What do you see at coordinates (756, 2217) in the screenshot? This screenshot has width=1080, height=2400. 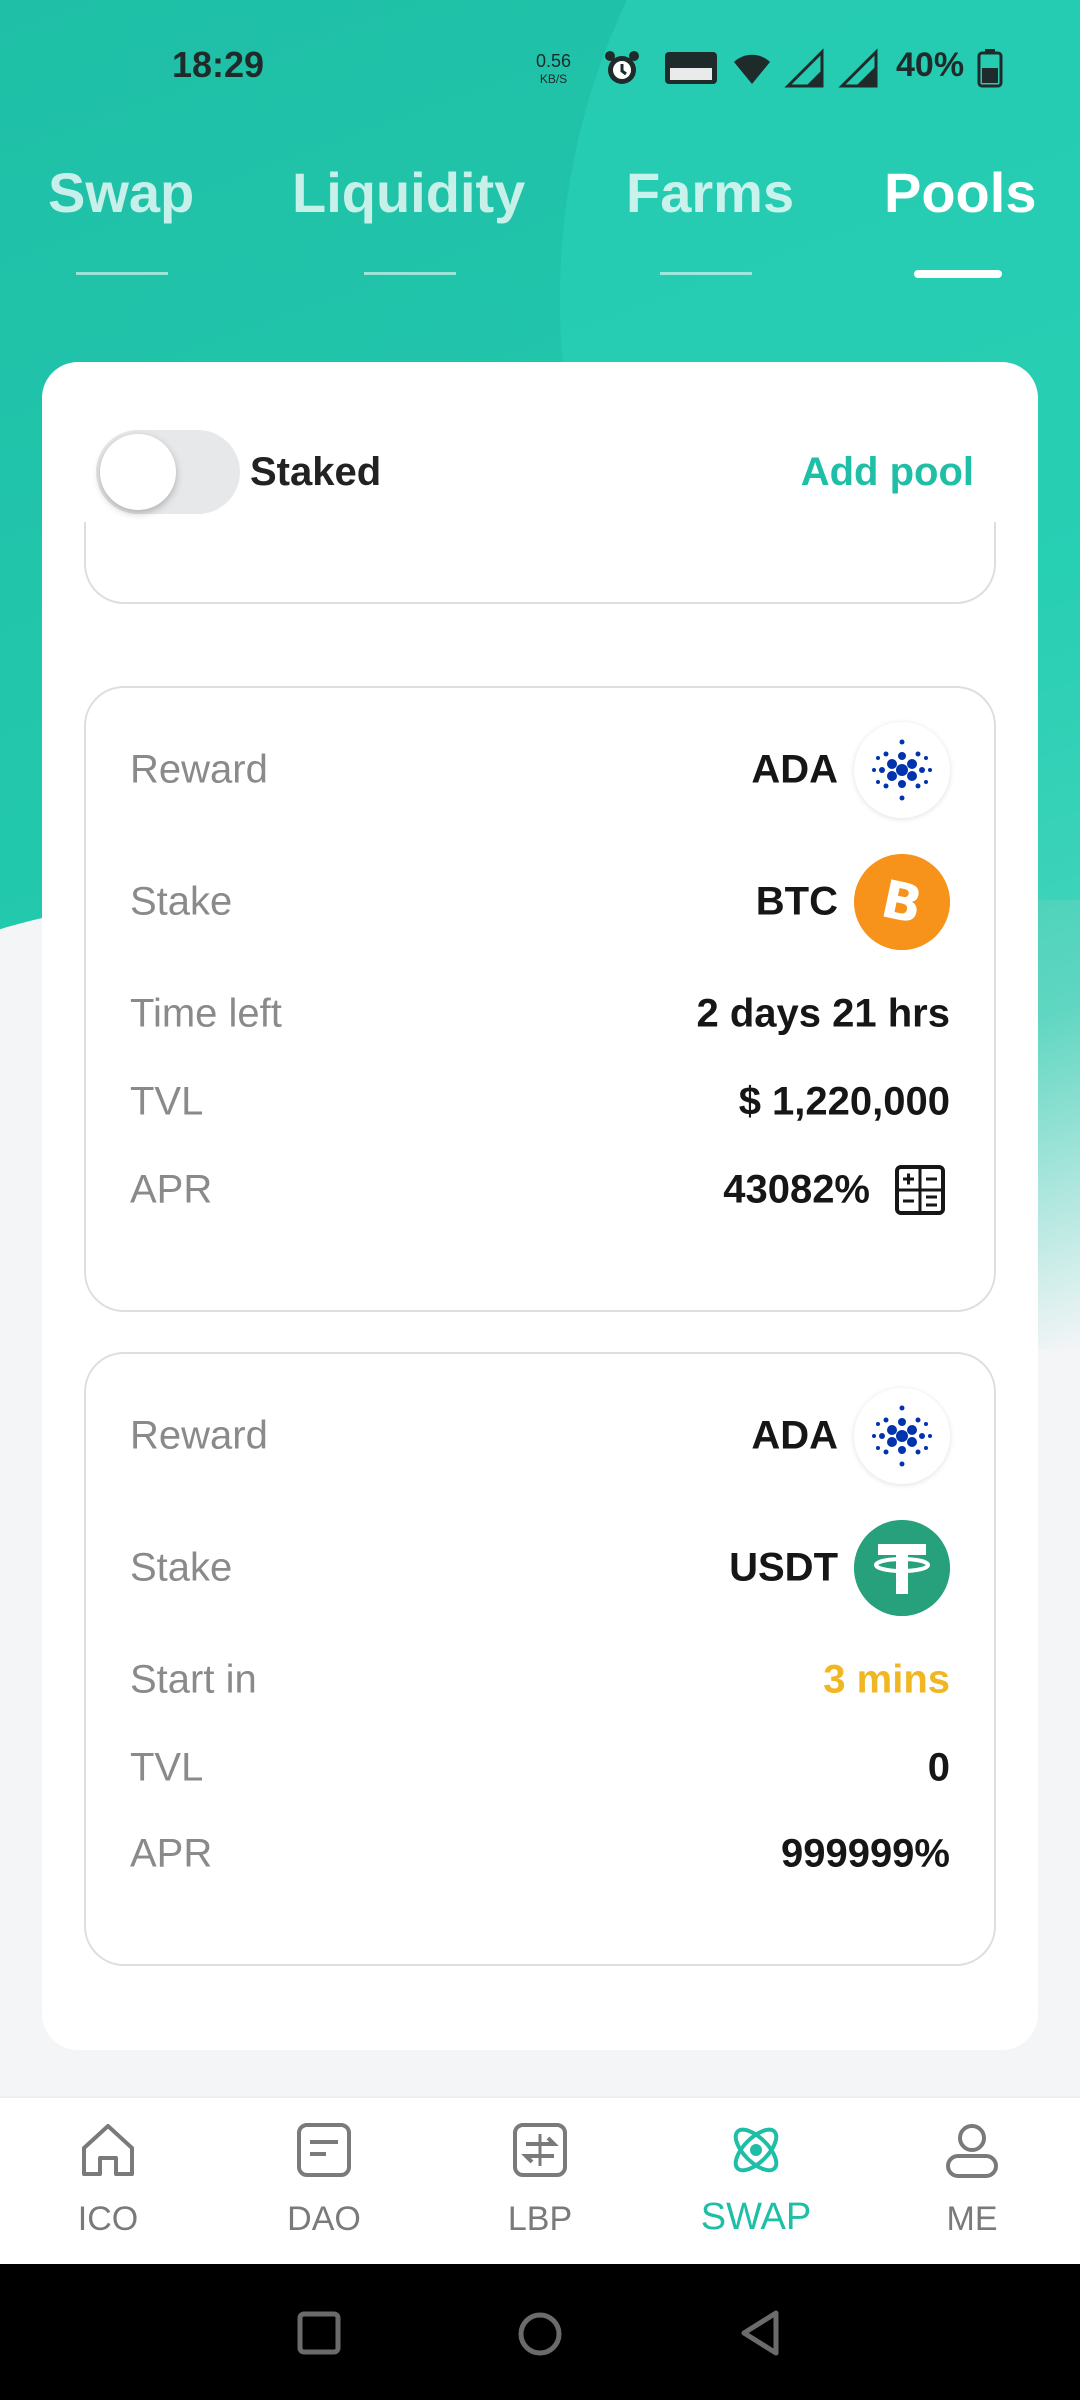 I see `nav-label: SWAP` at bounding box center [756, 2217].